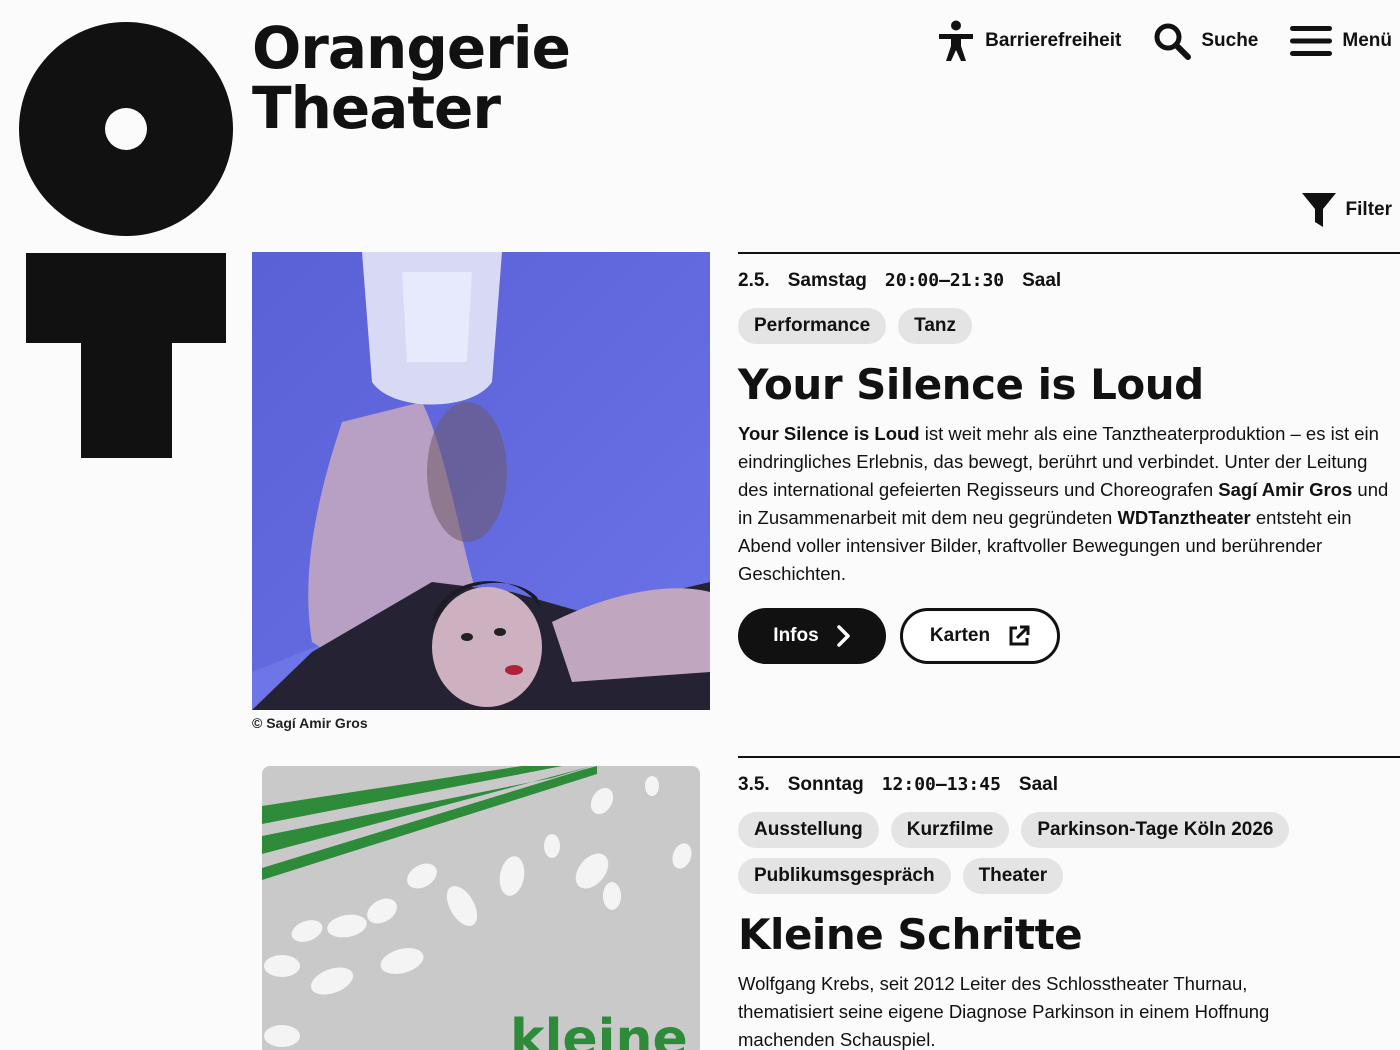 The width and height of the screenshot is (1400, 1050). What do you see at coordinates (1311, 41) in the screenshot?
I see `hamburger-menu-icon` at bounding box center [1311, 41].